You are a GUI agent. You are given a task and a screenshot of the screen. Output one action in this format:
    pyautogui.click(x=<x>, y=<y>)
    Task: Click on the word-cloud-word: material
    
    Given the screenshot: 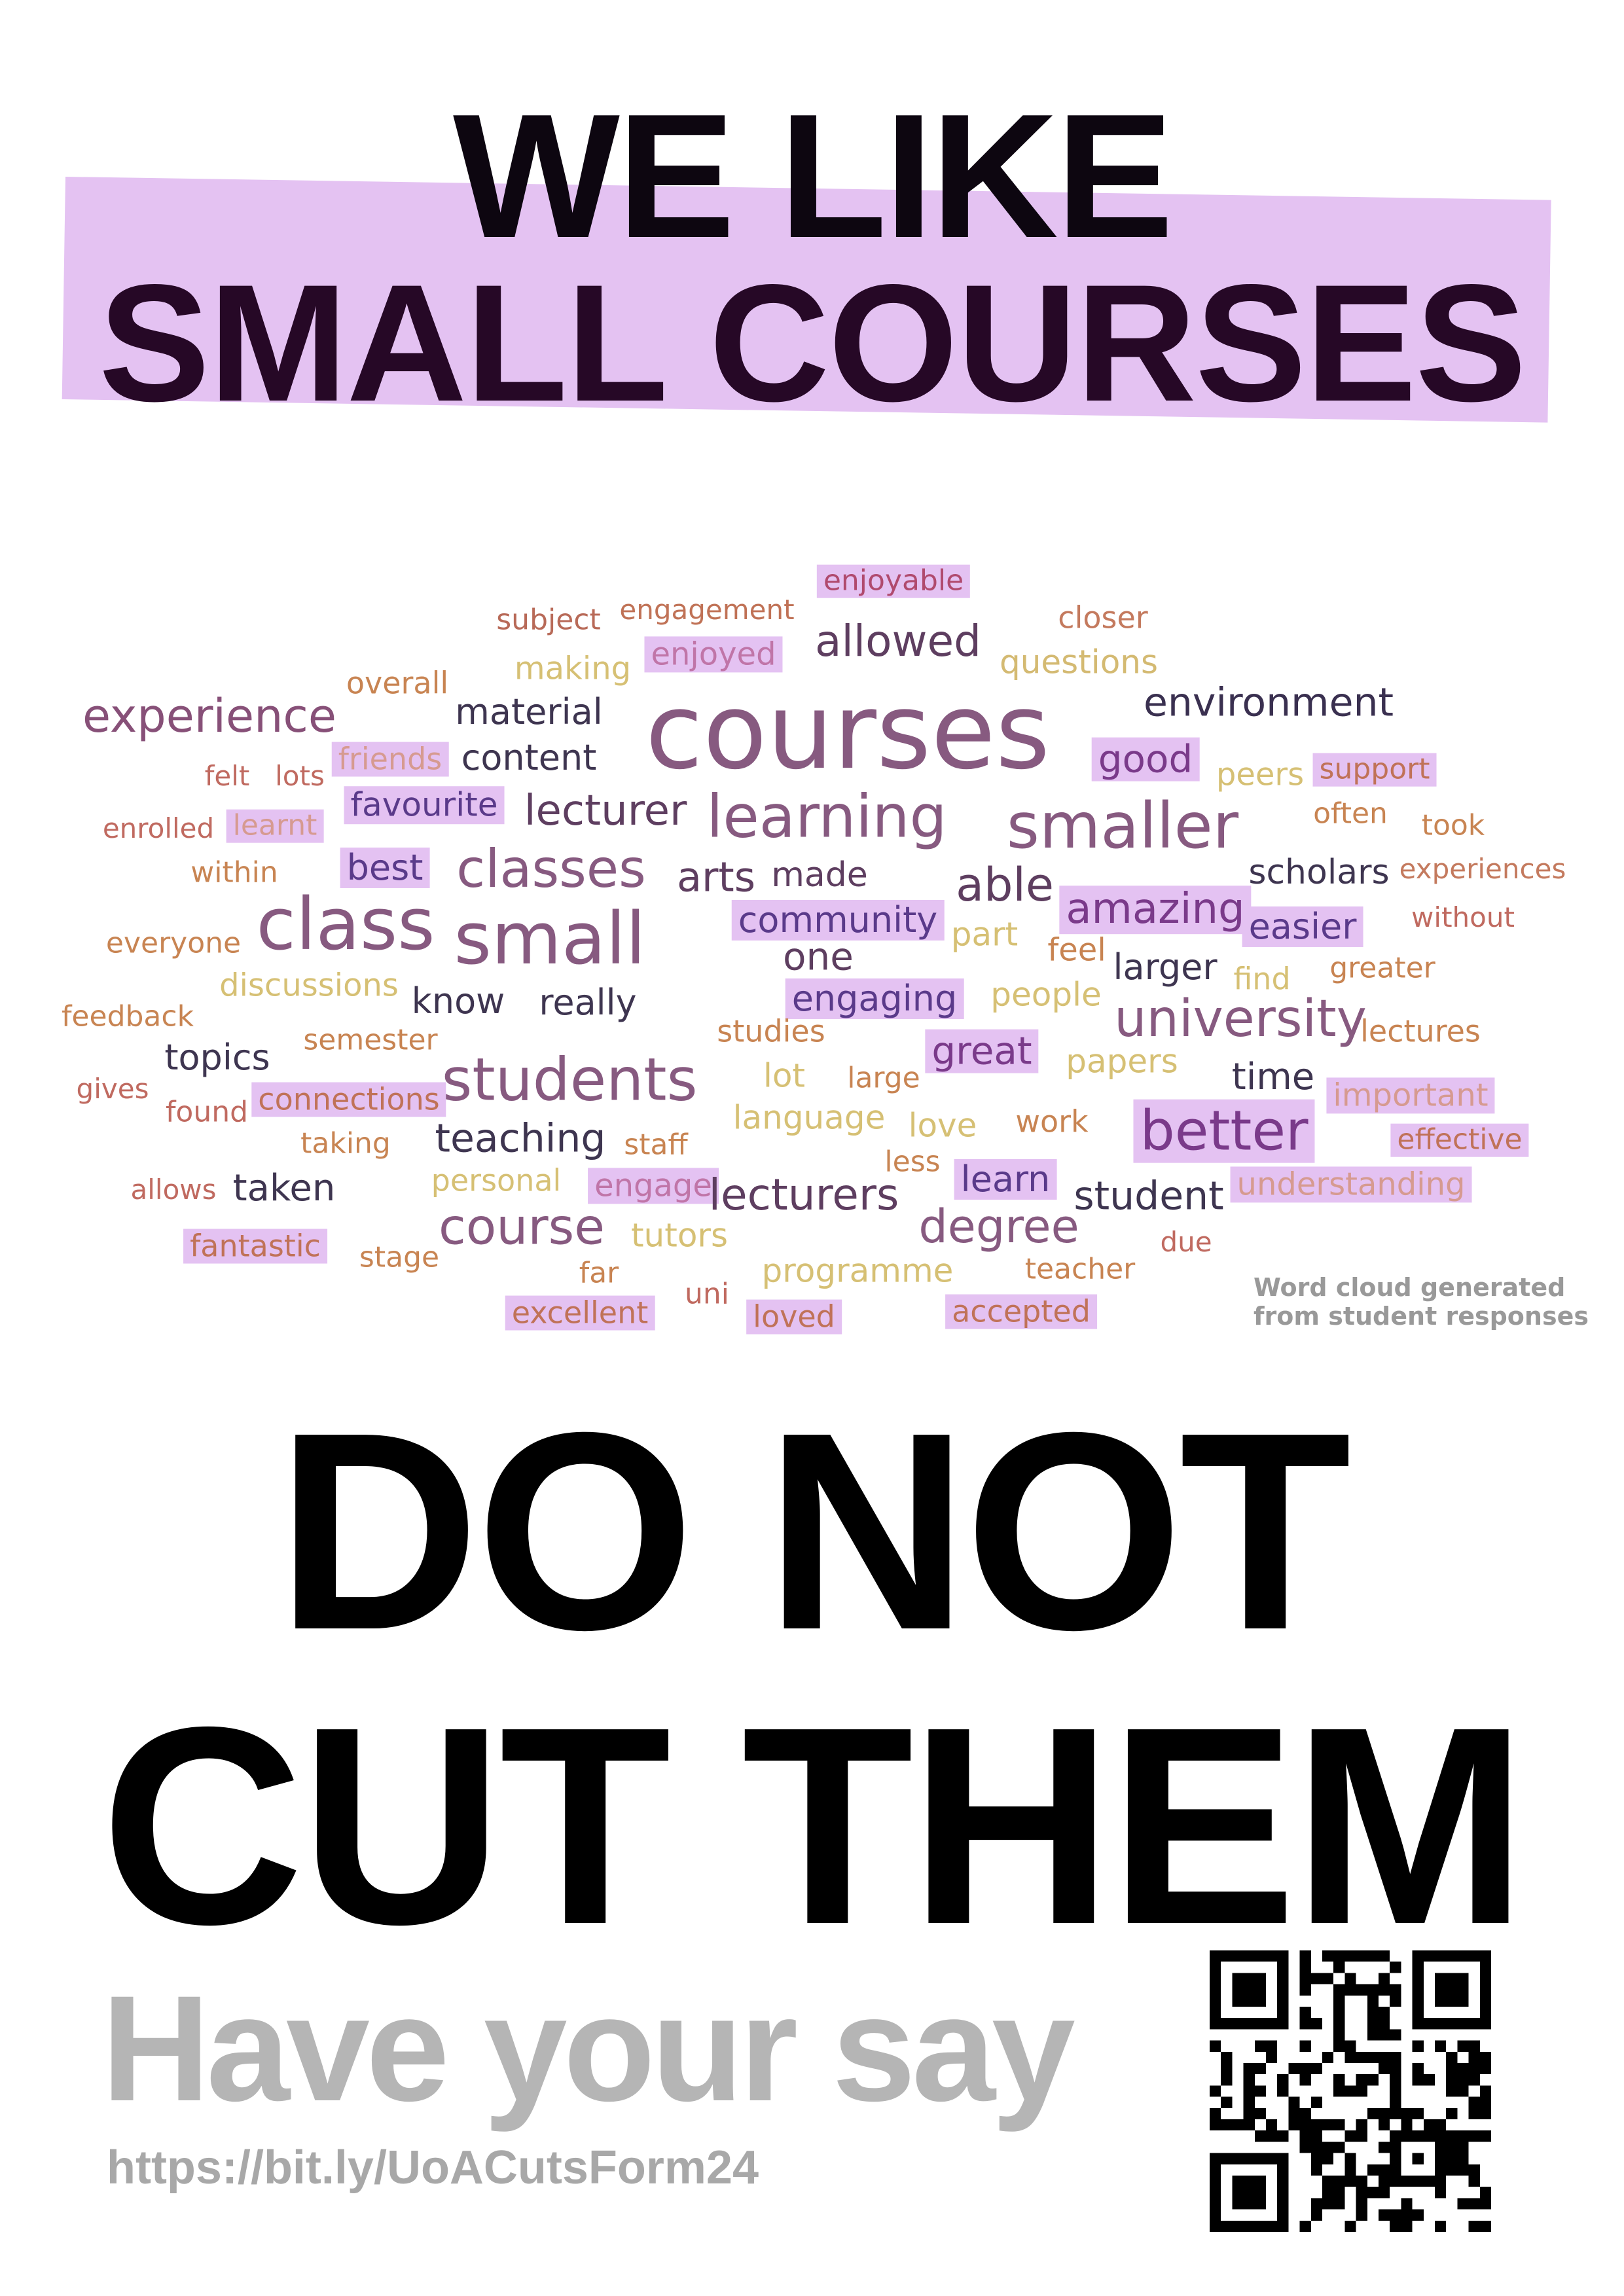 What is the action you would take?
    pyautogui.click(x=529, y=711)
    